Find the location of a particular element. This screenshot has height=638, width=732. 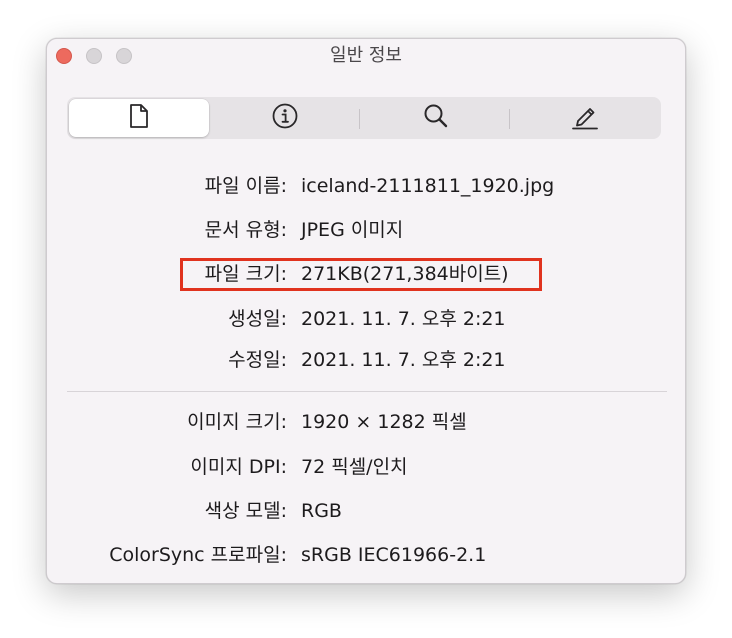

info-row-modified: 수정일: 2021. 11. 7. 오후 2:21 is located at coordinates (366, 360).